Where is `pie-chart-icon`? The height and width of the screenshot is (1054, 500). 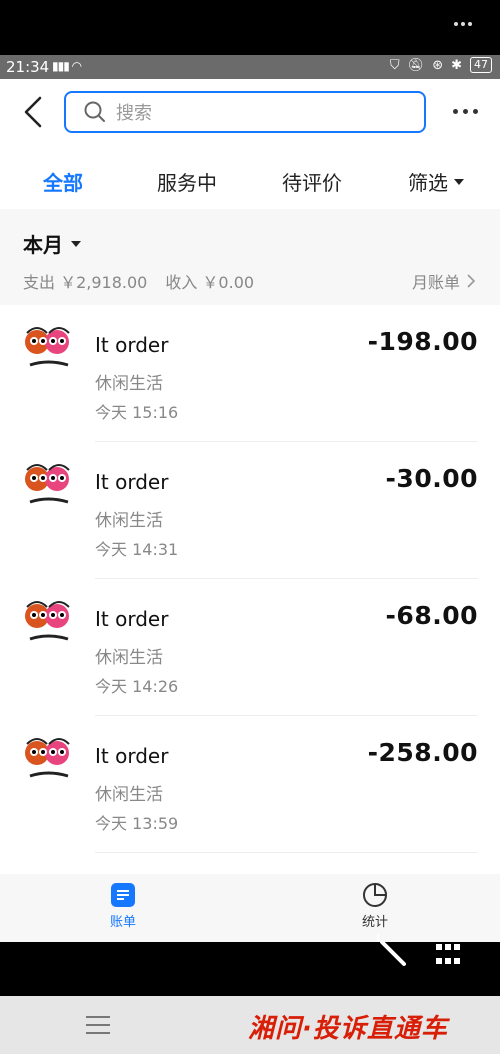 pie-chart-icon is located at coordinates (375, 895).